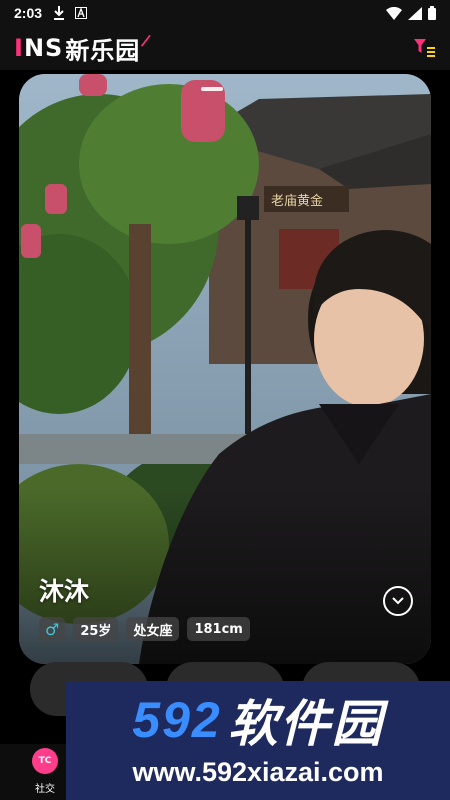 Image resolution: width=450 pixels, height=800 pixels. I want to click on nav-label-social: 社交, so click(45, 789).